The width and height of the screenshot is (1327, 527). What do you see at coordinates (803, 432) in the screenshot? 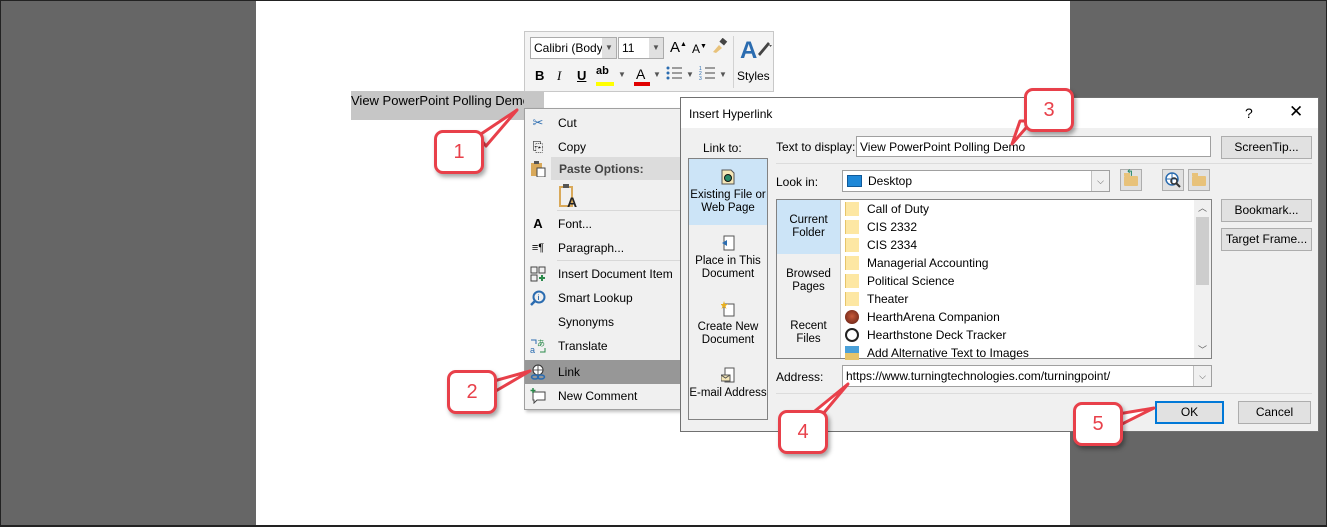
I see `callout-4: 4` at bounding box center [803, 432].